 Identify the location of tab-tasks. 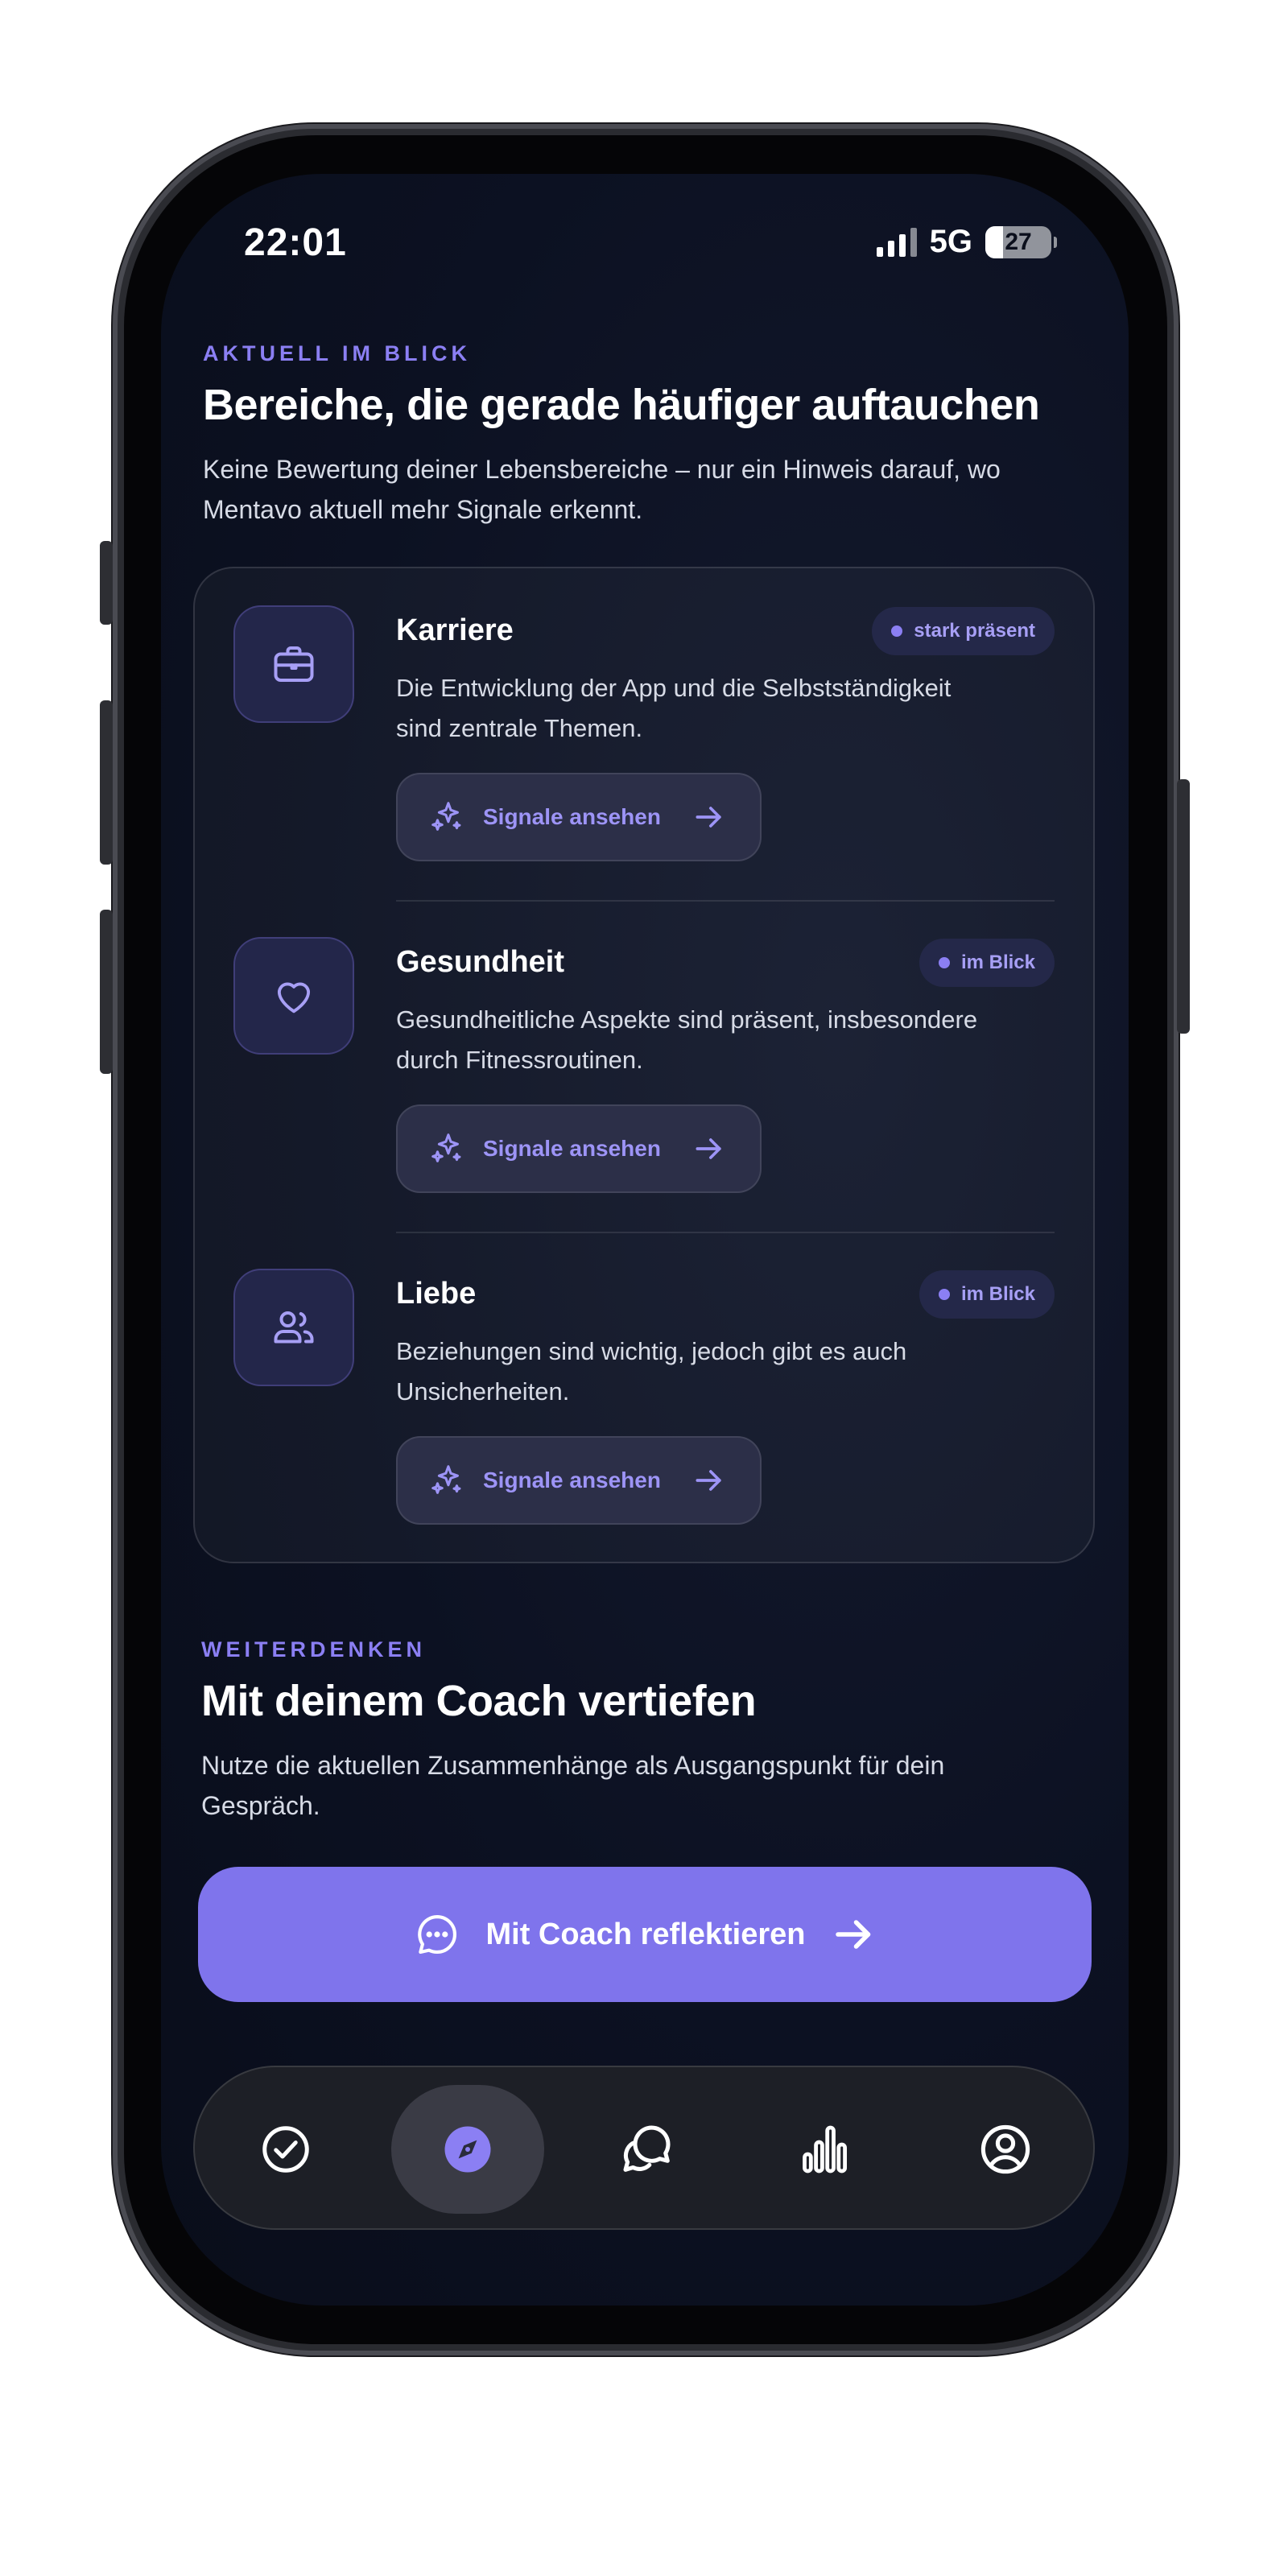
(285, 2149).